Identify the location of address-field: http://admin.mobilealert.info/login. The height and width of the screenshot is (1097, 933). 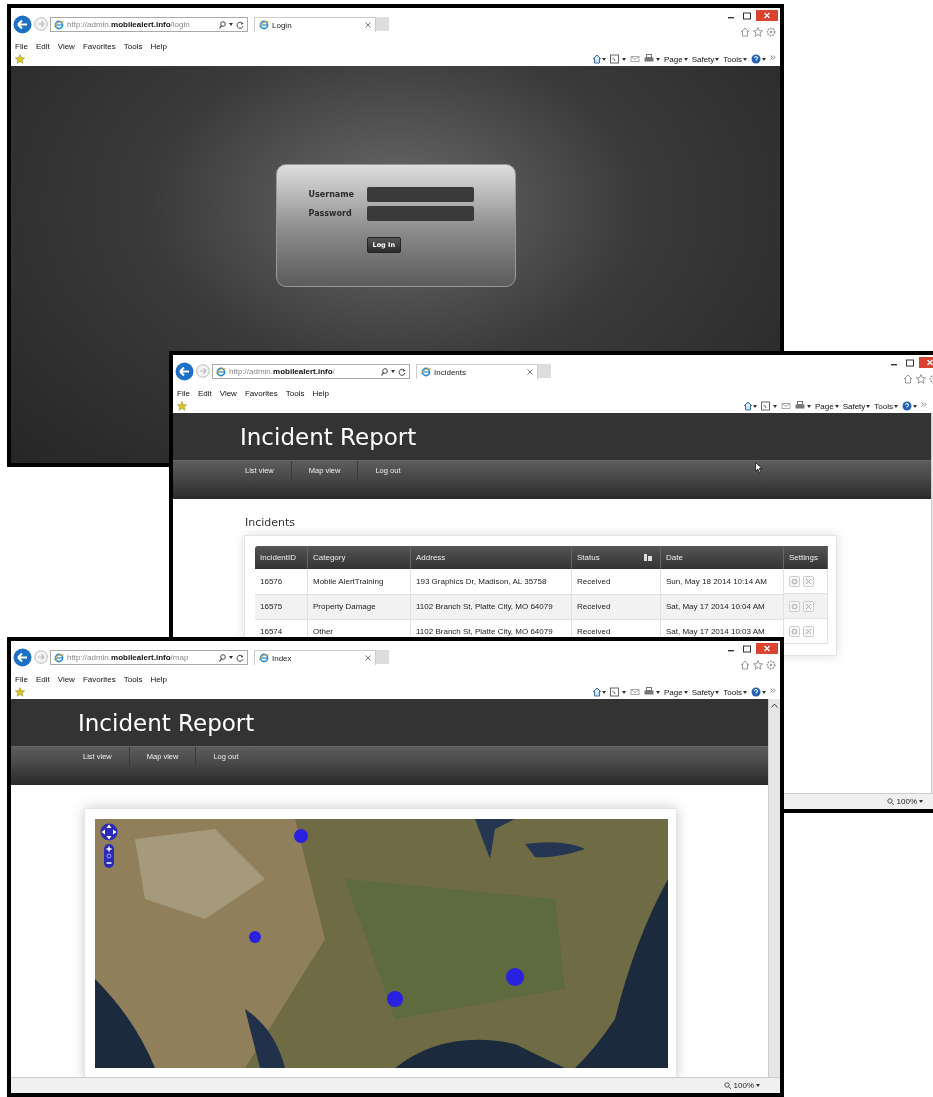
(149, 24).